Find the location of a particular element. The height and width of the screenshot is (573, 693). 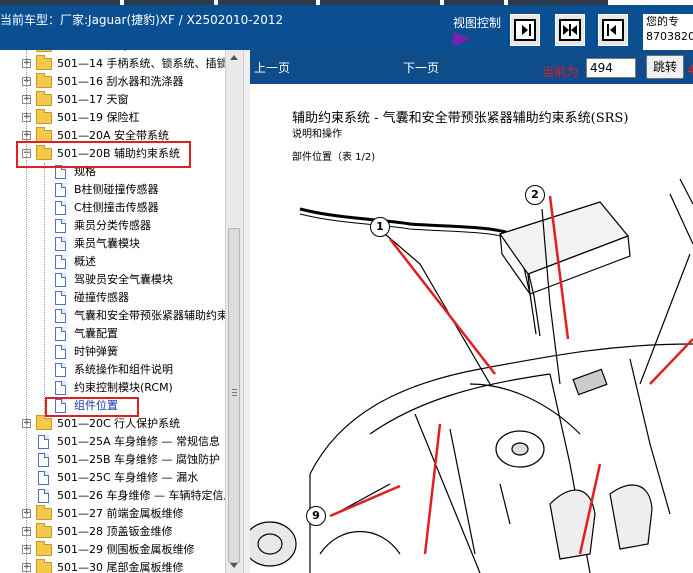

tree-item-label: 约束控制模块(RCM) is located at coordinates (123, 387).